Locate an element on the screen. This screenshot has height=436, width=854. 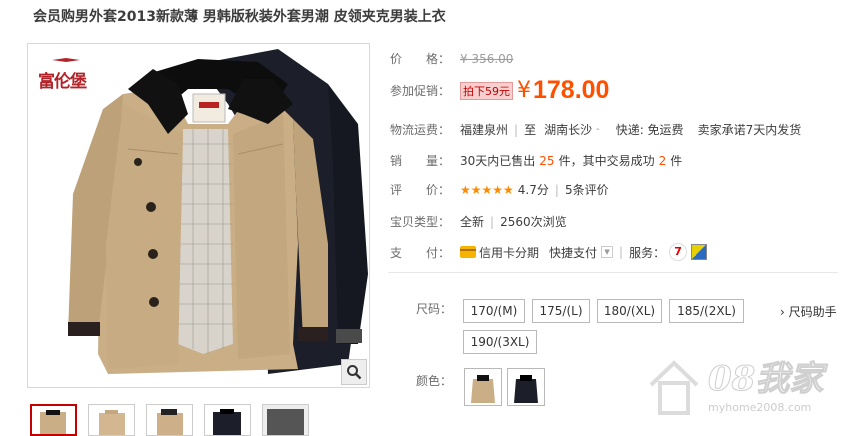
chevron-down-icon: ▼ is located at coordinates (607, 252).